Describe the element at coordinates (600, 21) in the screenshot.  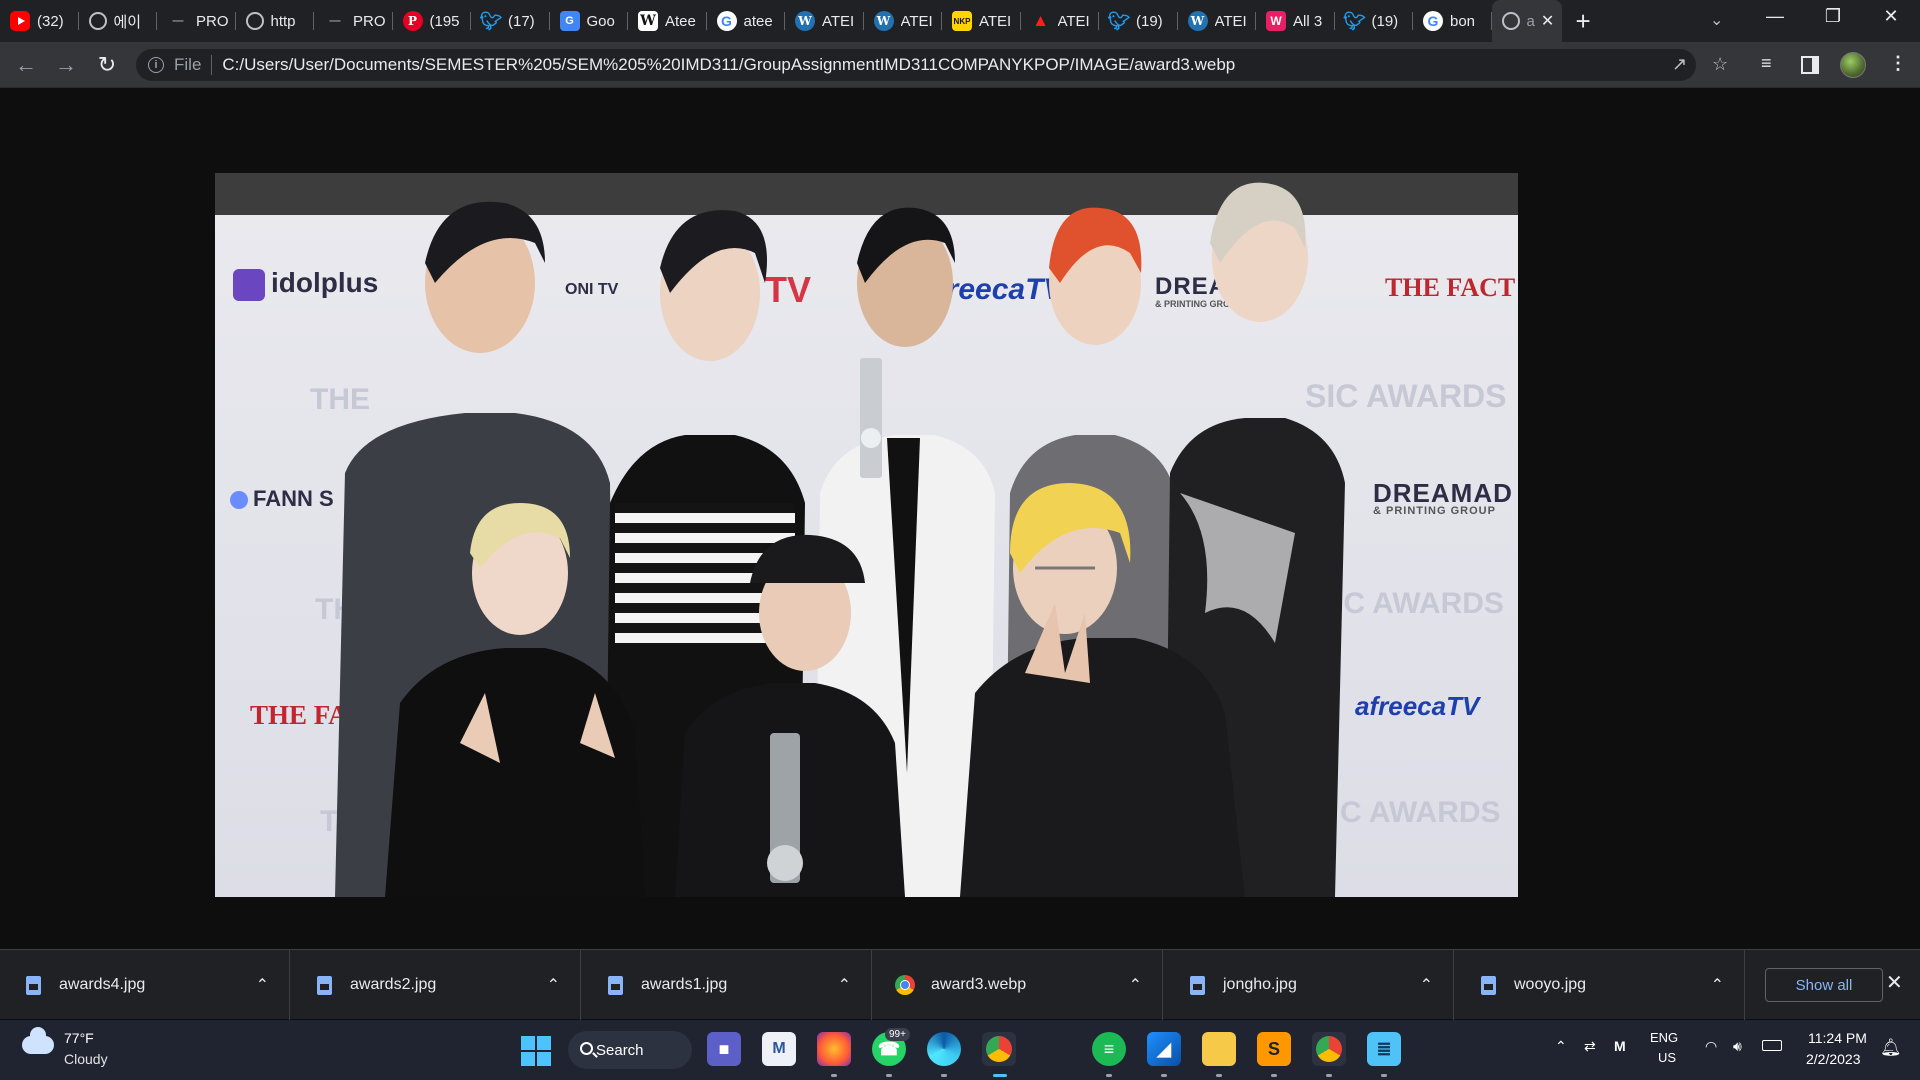
I see `tab-label: Goo` at that location.